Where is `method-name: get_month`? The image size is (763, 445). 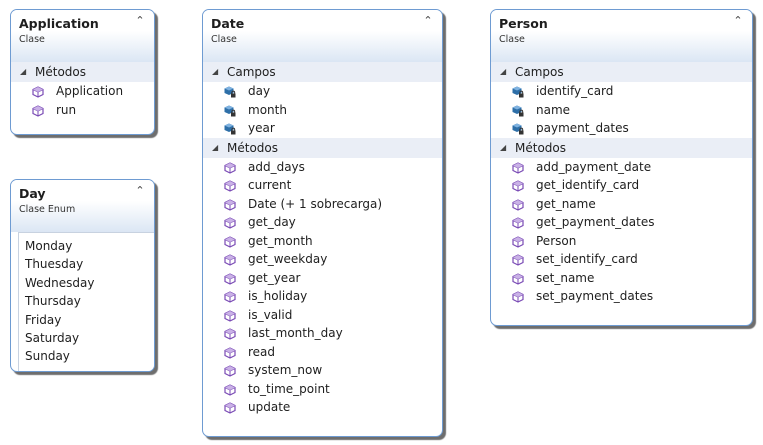 method-name: get_month is located at coordinates (280, 240).